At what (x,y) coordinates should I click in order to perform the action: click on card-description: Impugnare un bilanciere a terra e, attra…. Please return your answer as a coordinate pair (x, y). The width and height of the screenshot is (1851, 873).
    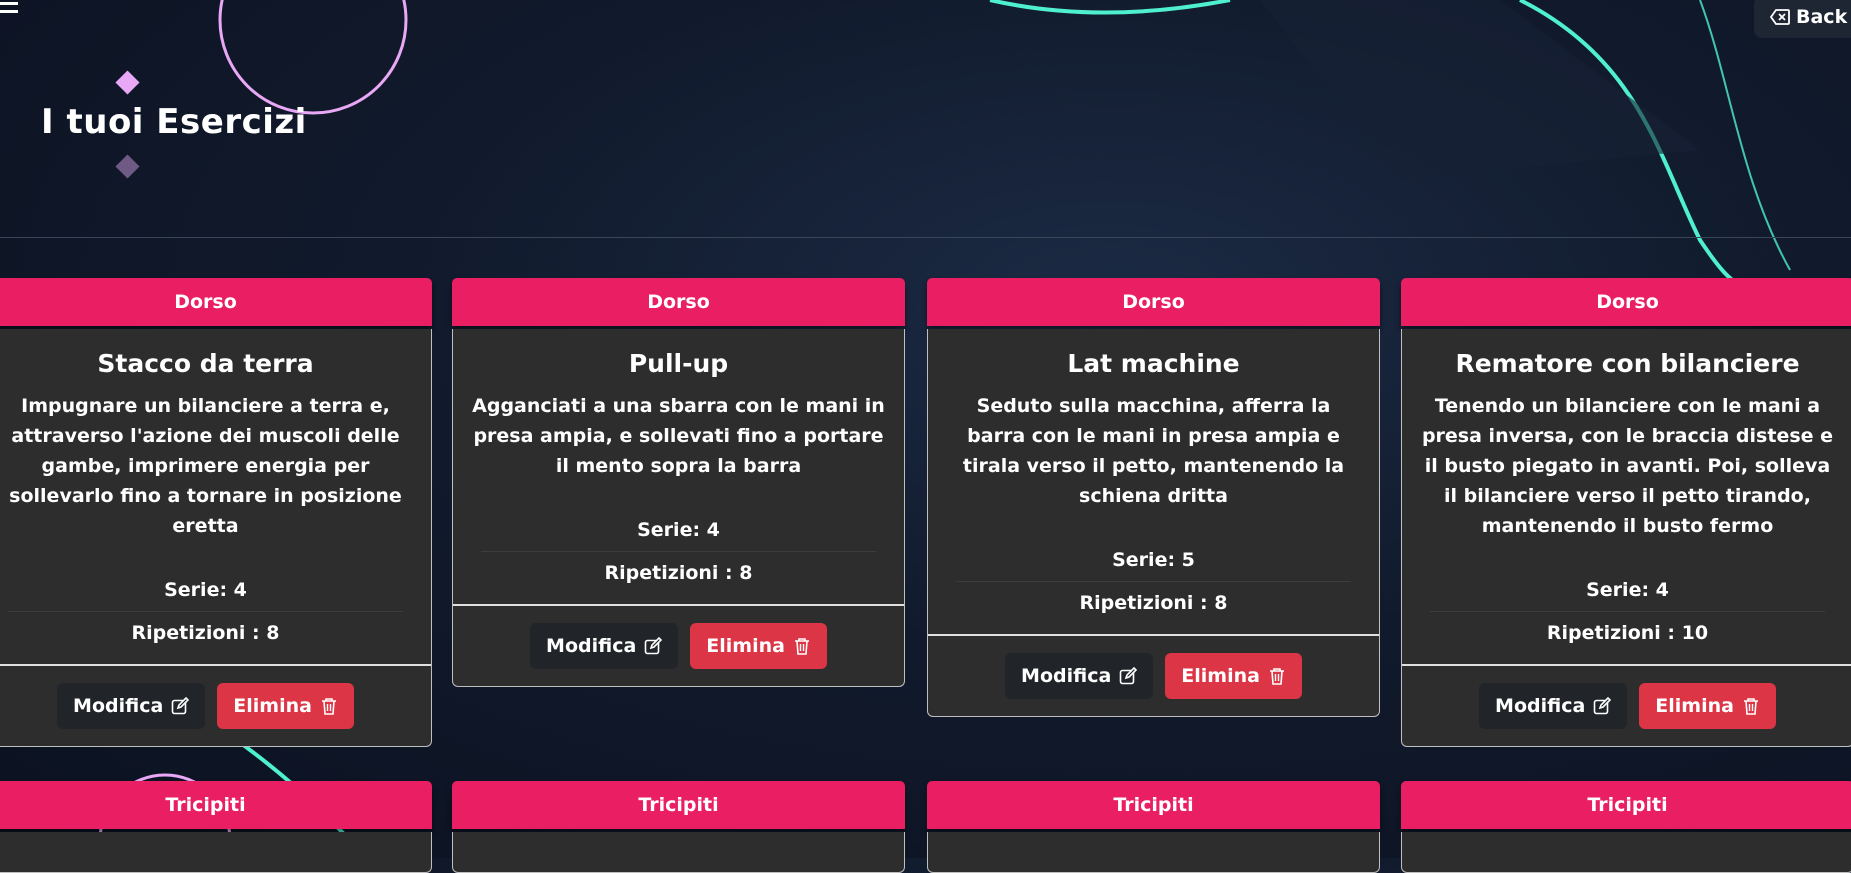
    Looking at the image, I should click on (205, 466).